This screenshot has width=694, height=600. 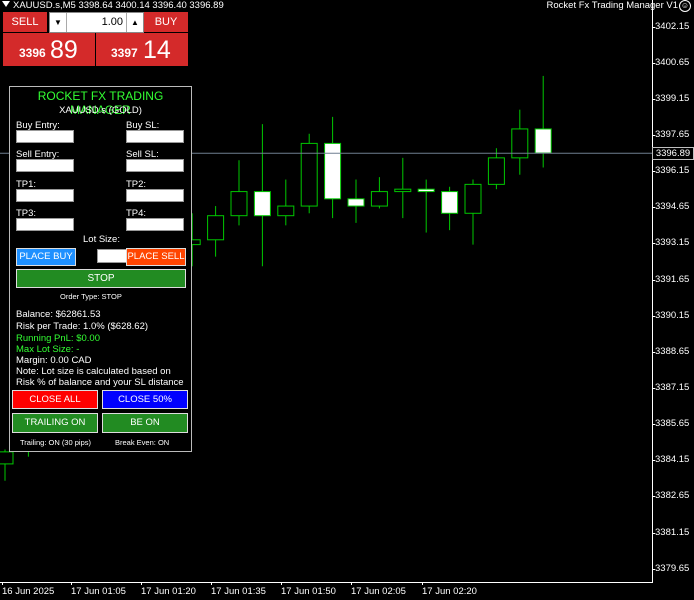 What do you see at coordinates (55, 442) in the screenshot?
I see `trailing-status: Trailing: ON (30 pips)` at bounding box center [55, 442].